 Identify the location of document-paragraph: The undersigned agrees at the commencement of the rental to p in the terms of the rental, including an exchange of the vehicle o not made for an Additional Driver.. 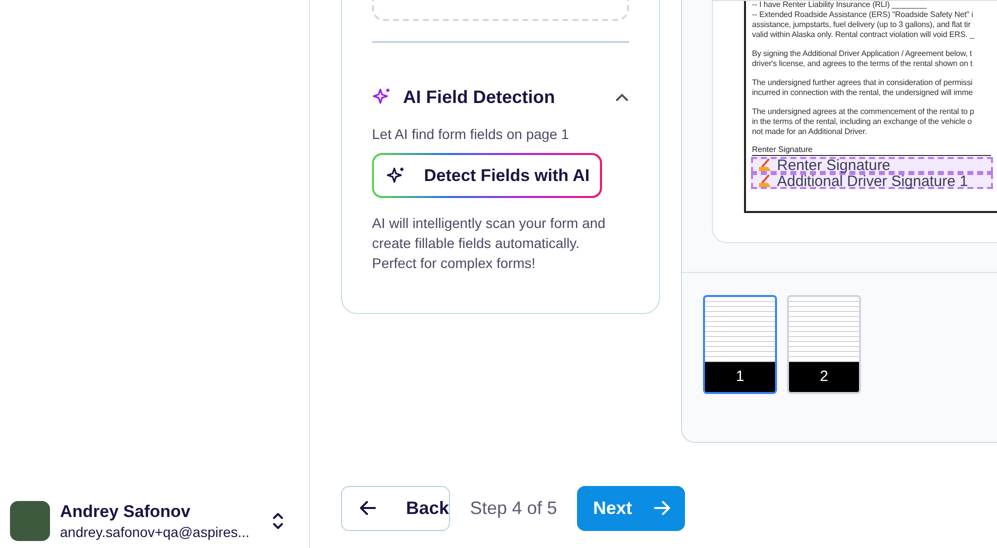
(864, 122).